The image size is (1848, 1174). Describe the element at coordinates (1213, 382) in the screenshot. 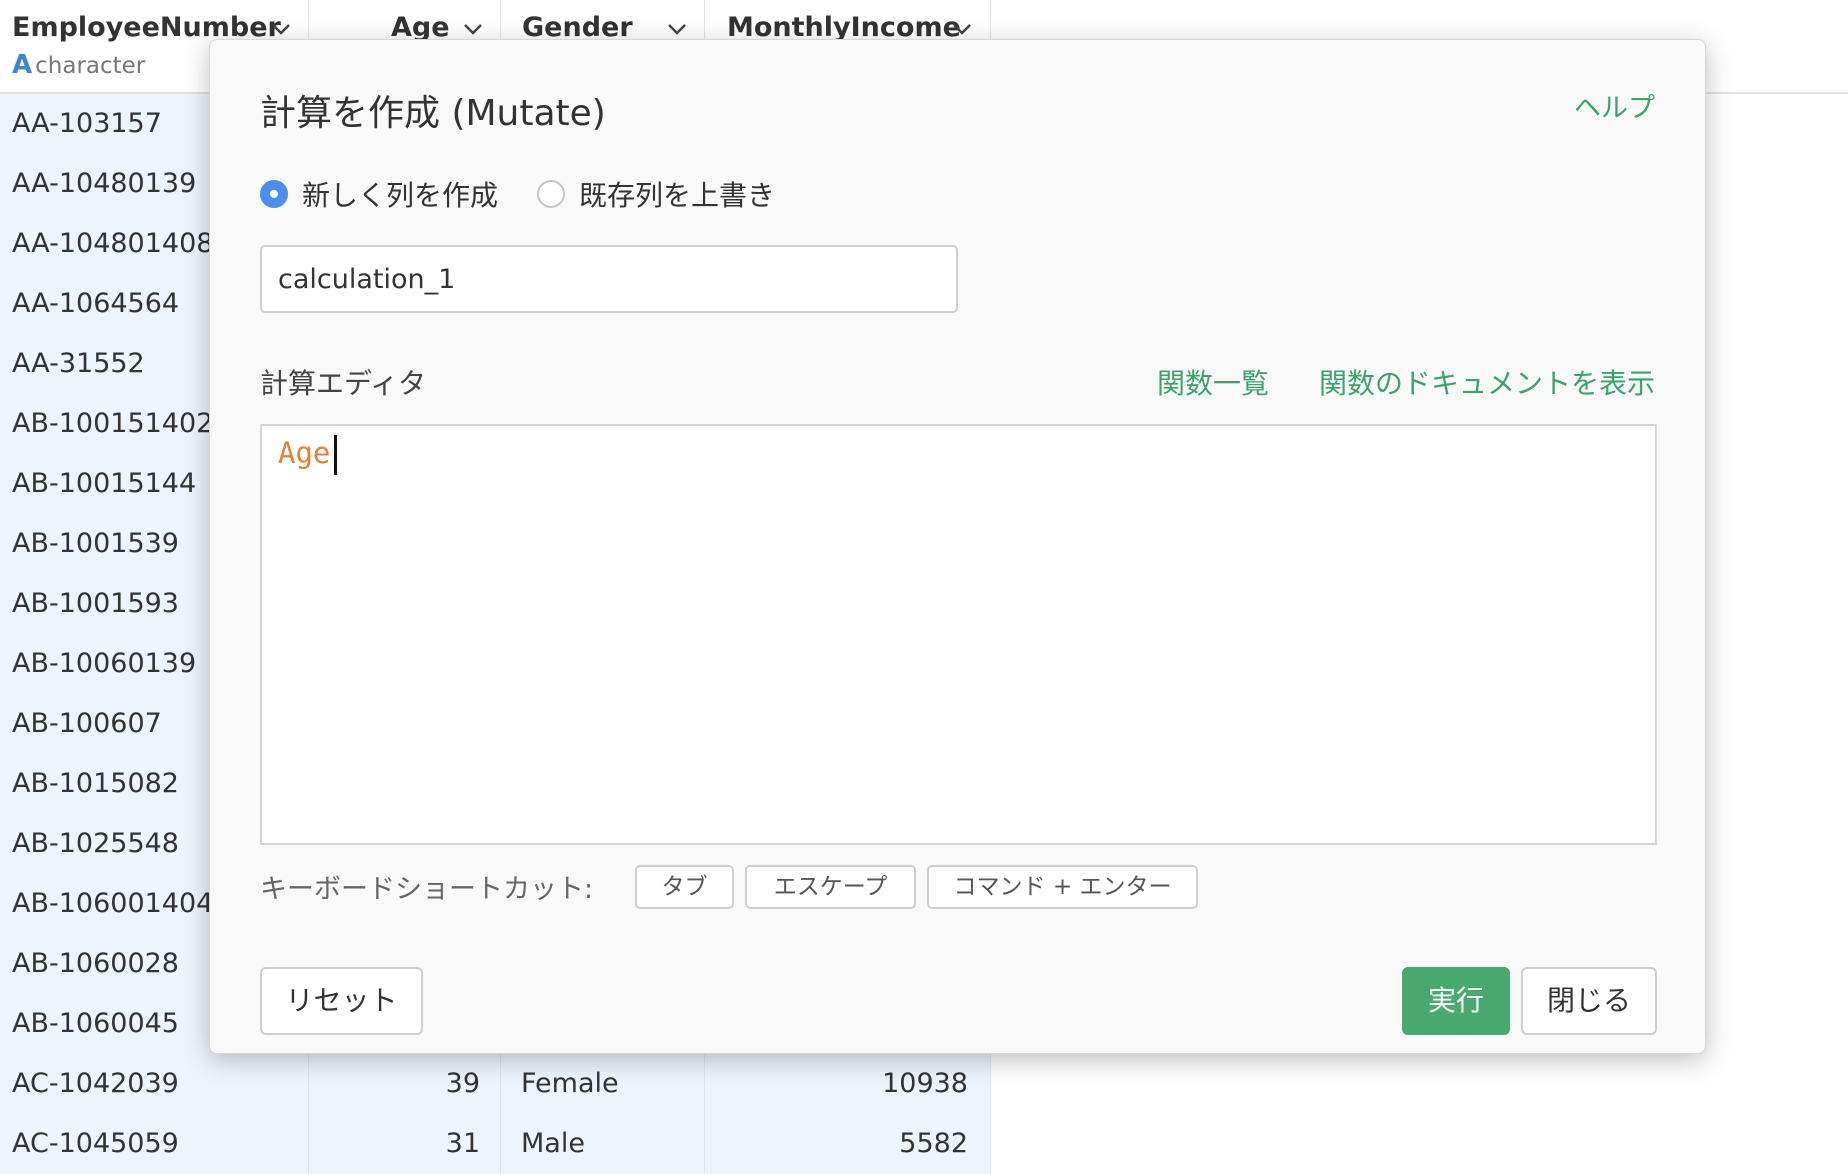

I see `function-list-link: 関数一覧` at that location.